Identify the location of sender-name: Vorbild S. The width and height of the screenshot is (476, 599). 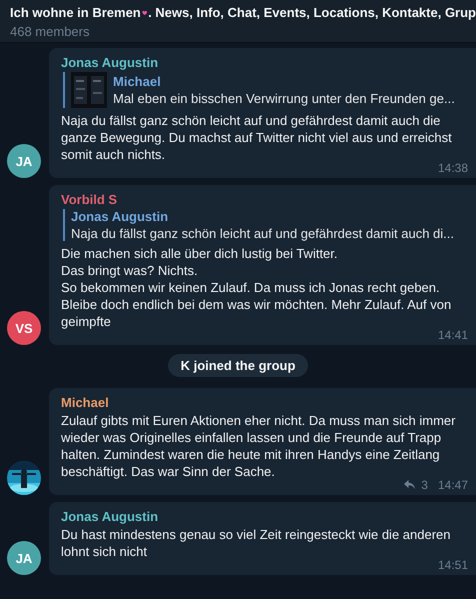
(264, 199).